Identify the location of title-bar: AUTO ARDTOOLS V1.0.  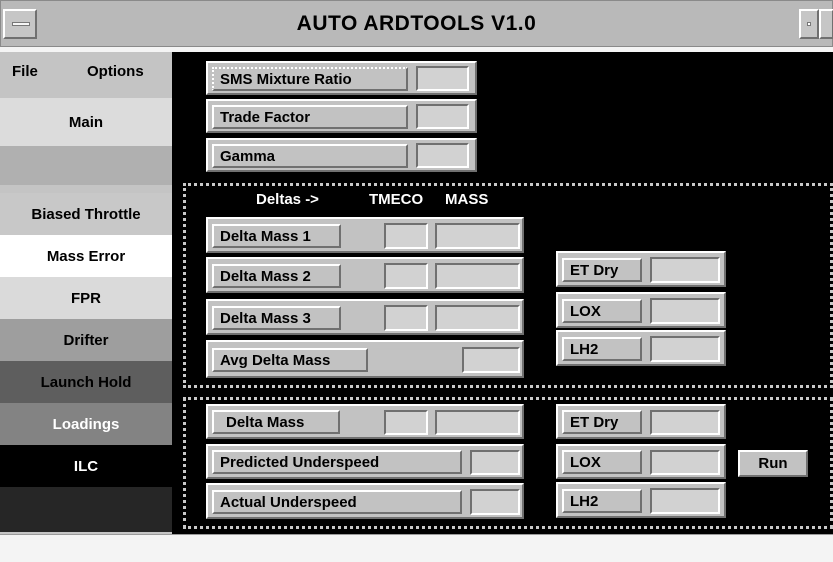
(416, 23).